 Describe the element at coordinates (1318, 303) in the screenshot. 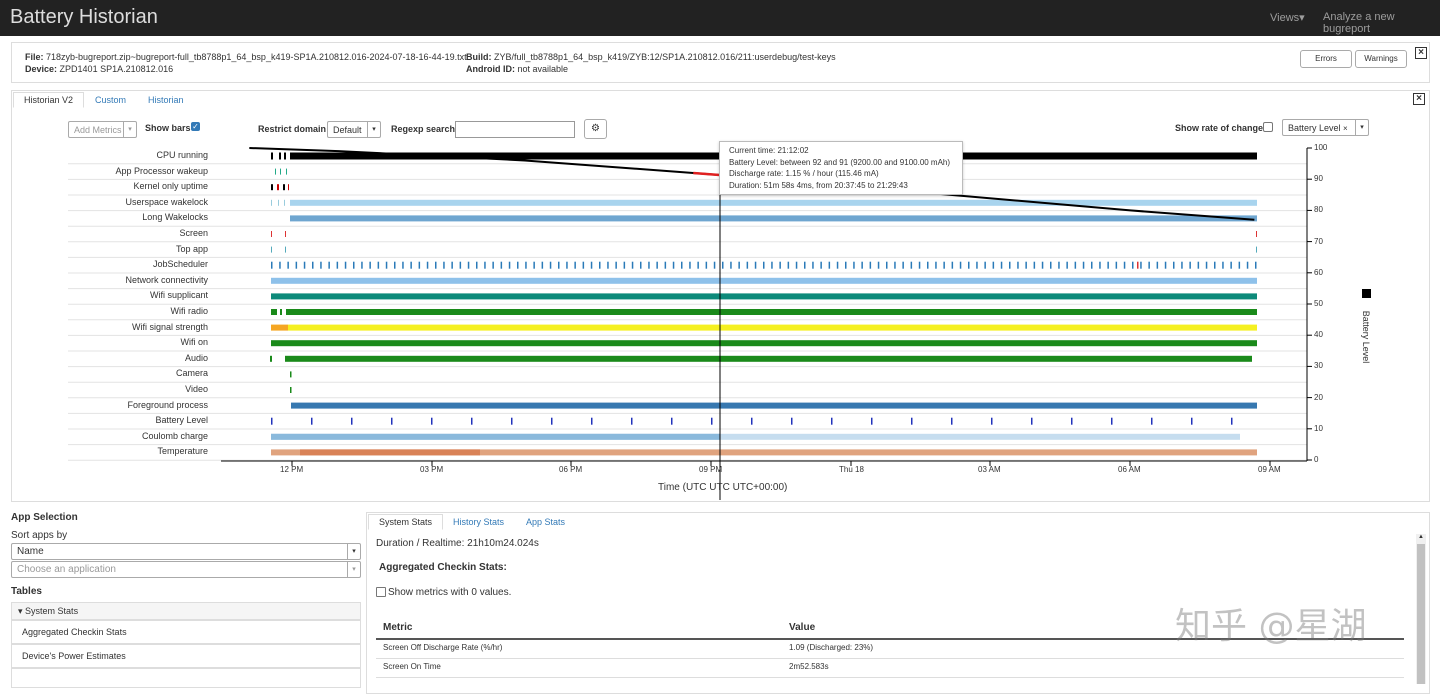

I see `y-tick-label: 50` at that location.